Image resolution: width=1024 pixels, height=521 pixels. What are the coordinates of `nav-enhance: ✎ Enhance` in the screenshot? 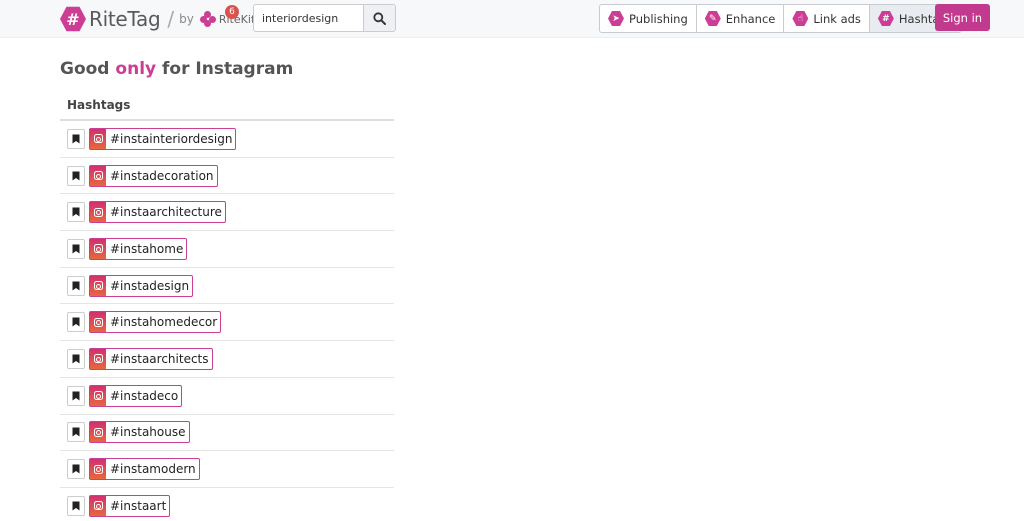 It's located at (741, 18).